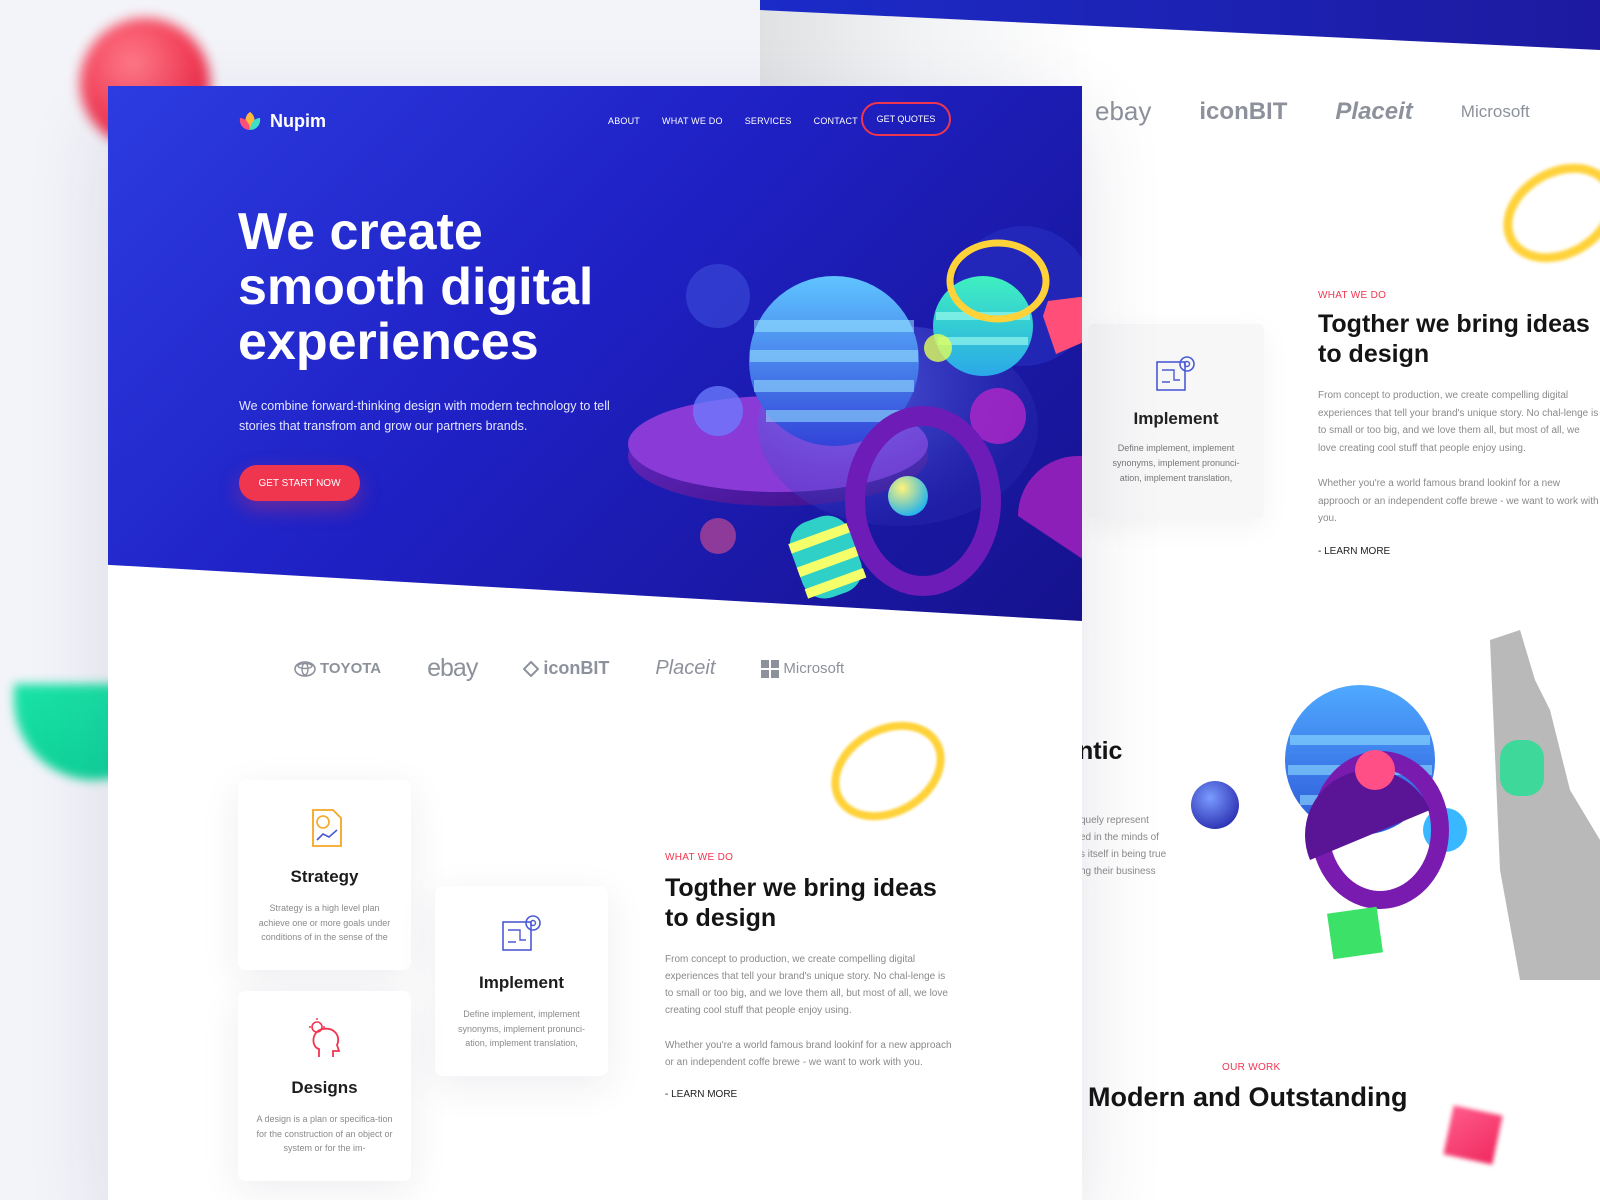 The height and width of the screenshot is (1200, 1600). Describe the element at coordinates (1118, 871) in the screenshot. I see `bg-fragment-line: ng their business` at that location.